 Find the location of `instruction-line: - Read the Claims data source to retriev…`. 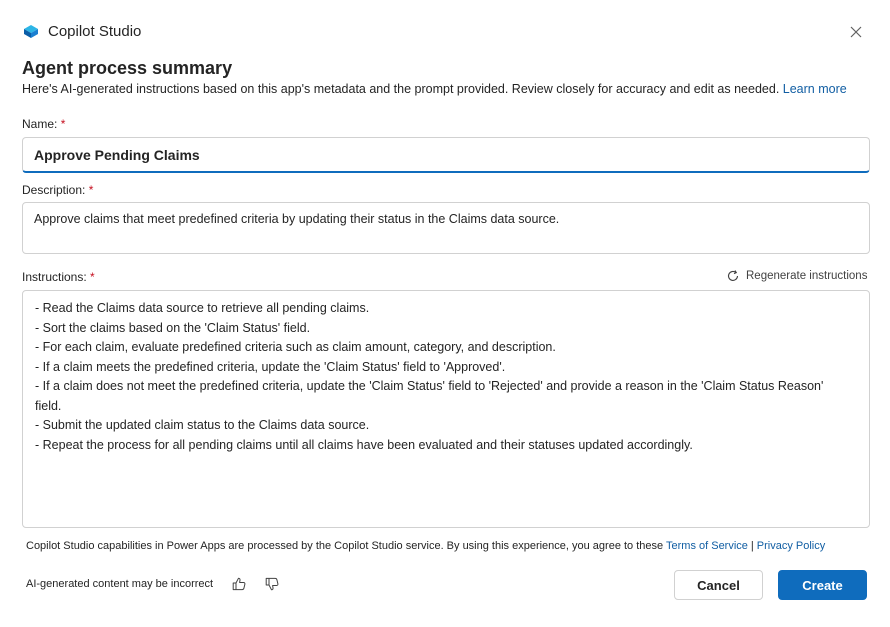

instruction-line: - Read the Claims data source to retriev… is located at coordinates (202, 308).